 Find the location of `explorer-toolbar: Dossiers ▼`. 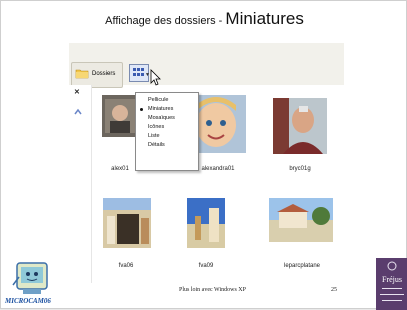

explorer-toolbar: Dossiers ▼ is located at coordinates (206, 65).